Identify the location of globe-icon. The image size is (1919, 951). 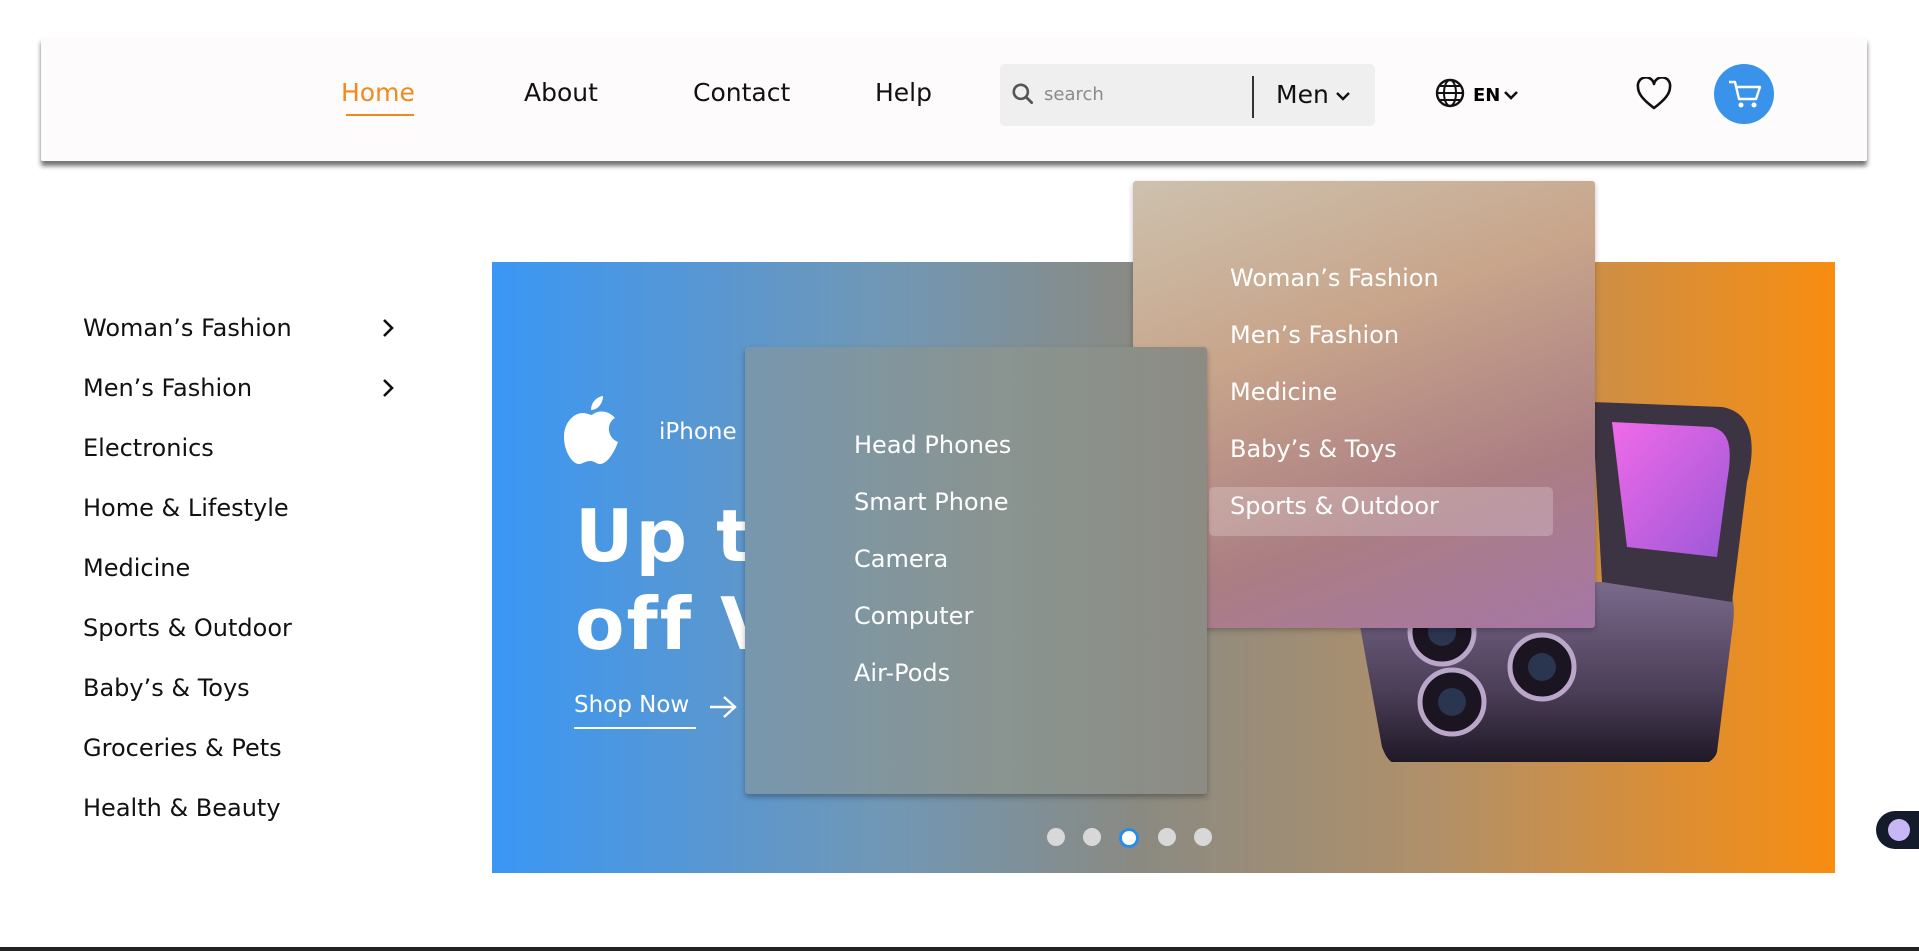
(1450, 93).